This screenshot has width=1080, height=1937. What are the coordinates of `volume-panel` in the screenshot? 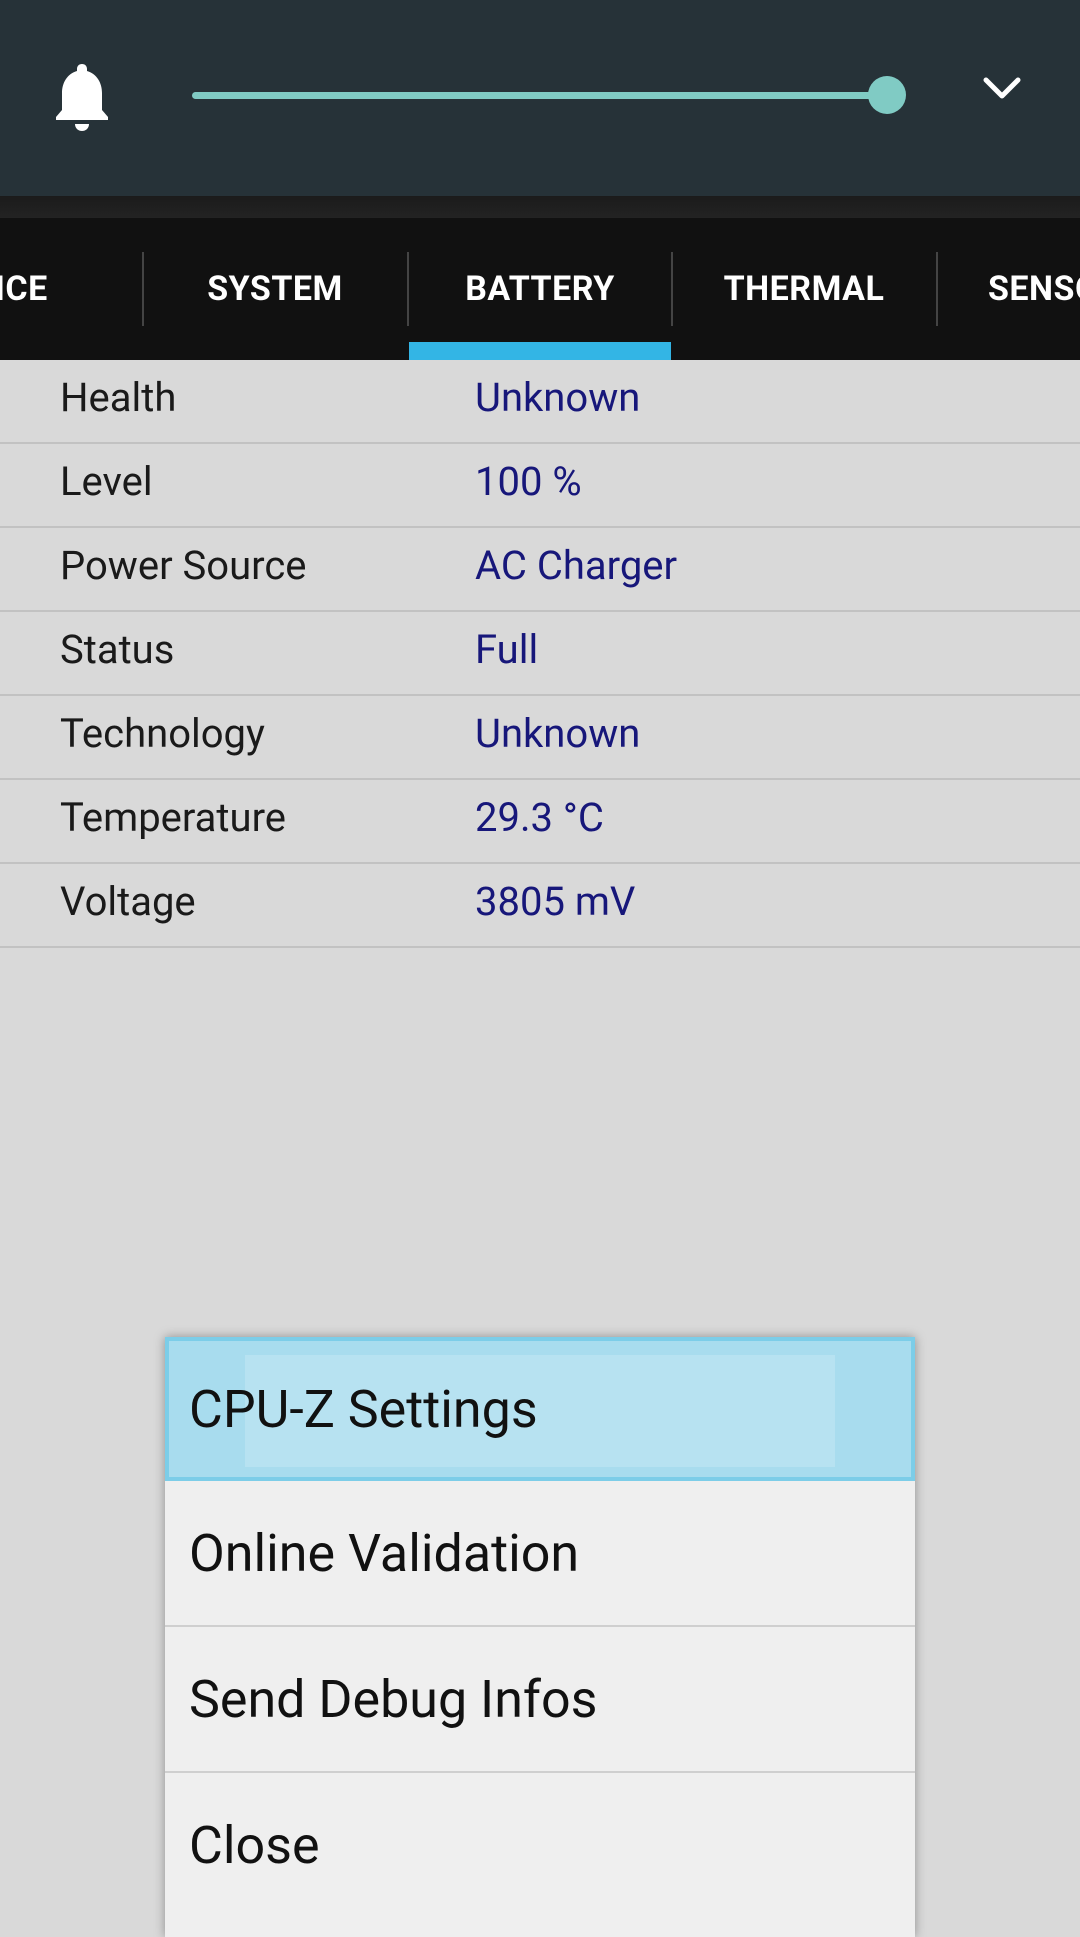 It's located at (540, 98).